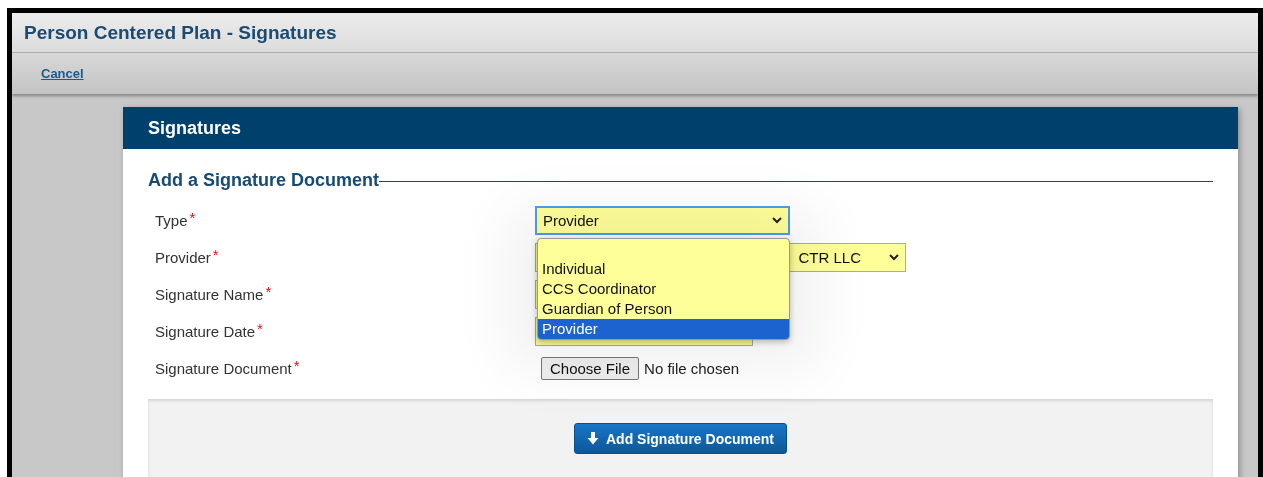 The width and height of the screenshot is (1263, 477). I want to click on cancel-link: Cancel, so click(62, 73).